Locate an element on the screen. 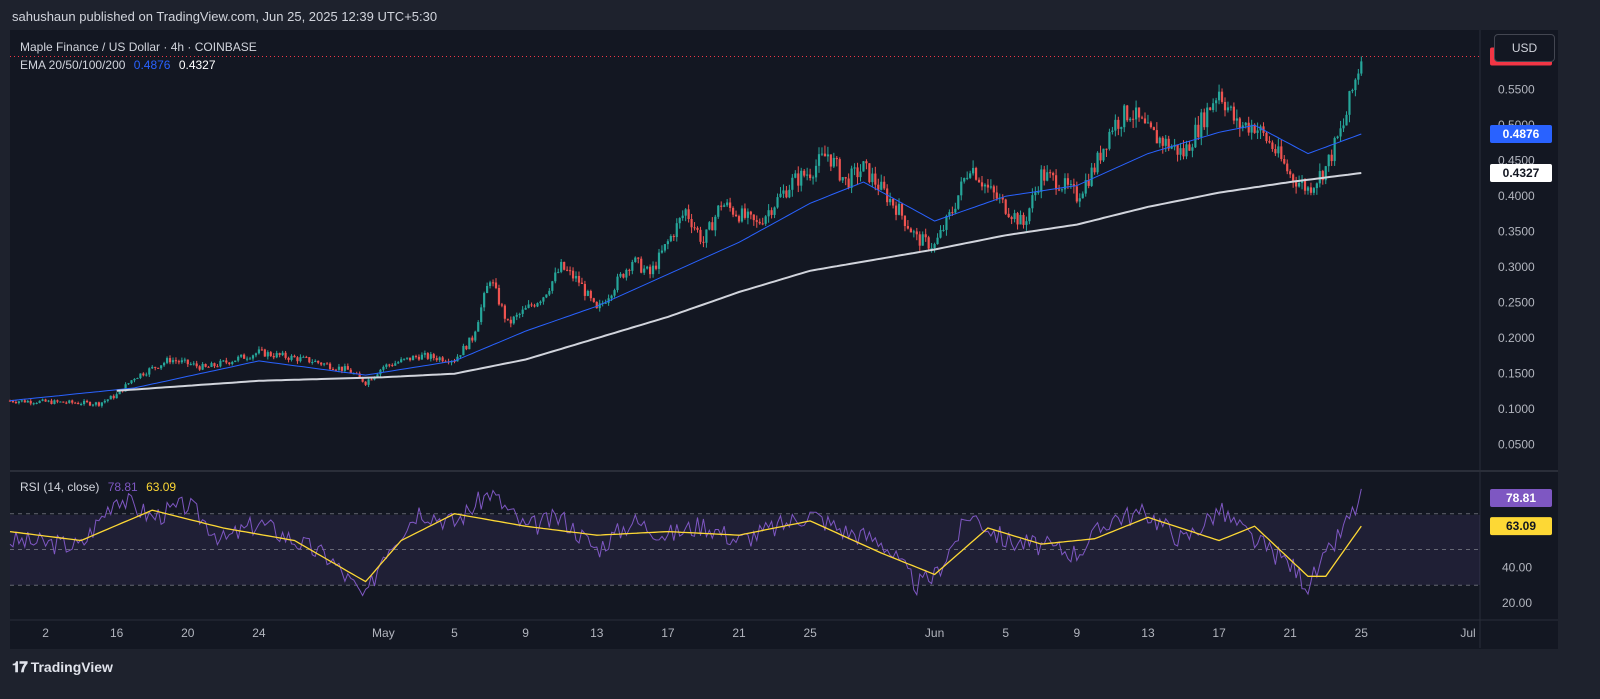  price-axis-tick: 0.2000 is located at coordinates (1516, 338).